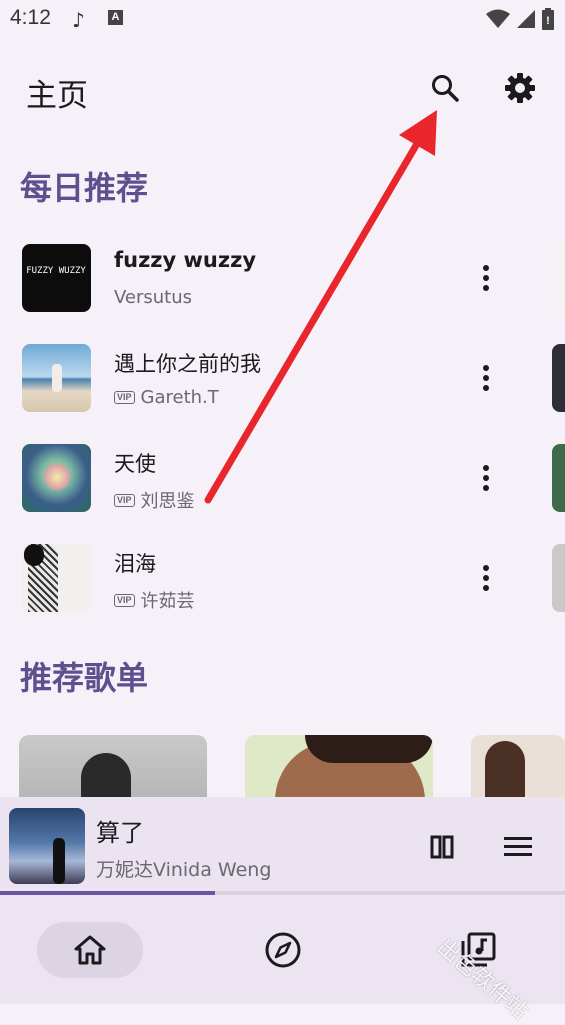 The height and width of the screenshot is (1025, 565). What do you see at coordinates (187, 364) in the screenshot?
I see `song-title: 遇上你之前的我` at bounding box center [187, 364].